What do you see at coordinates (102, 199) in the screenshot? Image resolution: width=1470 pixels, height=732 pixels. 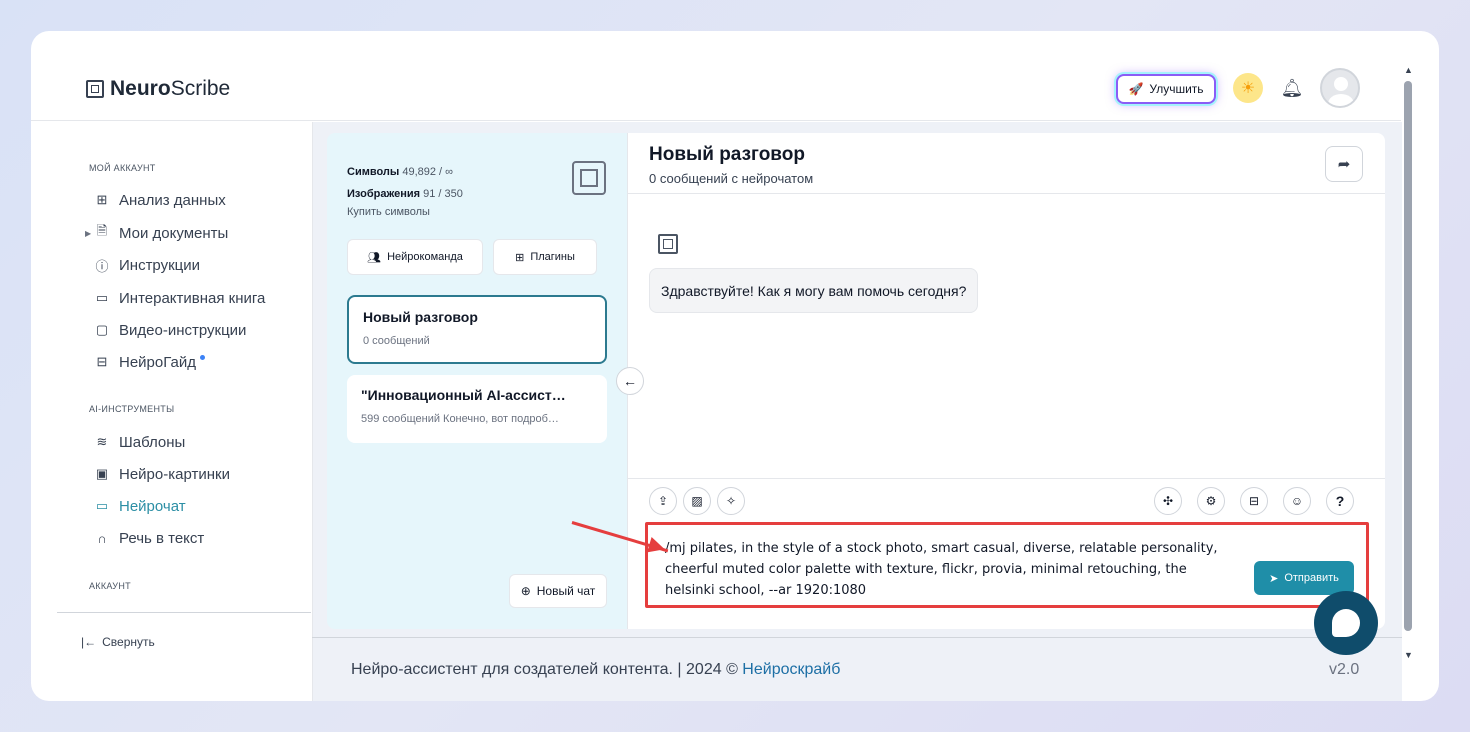 I see `grid-icon: ⊞` at bounding box center [102, 199].